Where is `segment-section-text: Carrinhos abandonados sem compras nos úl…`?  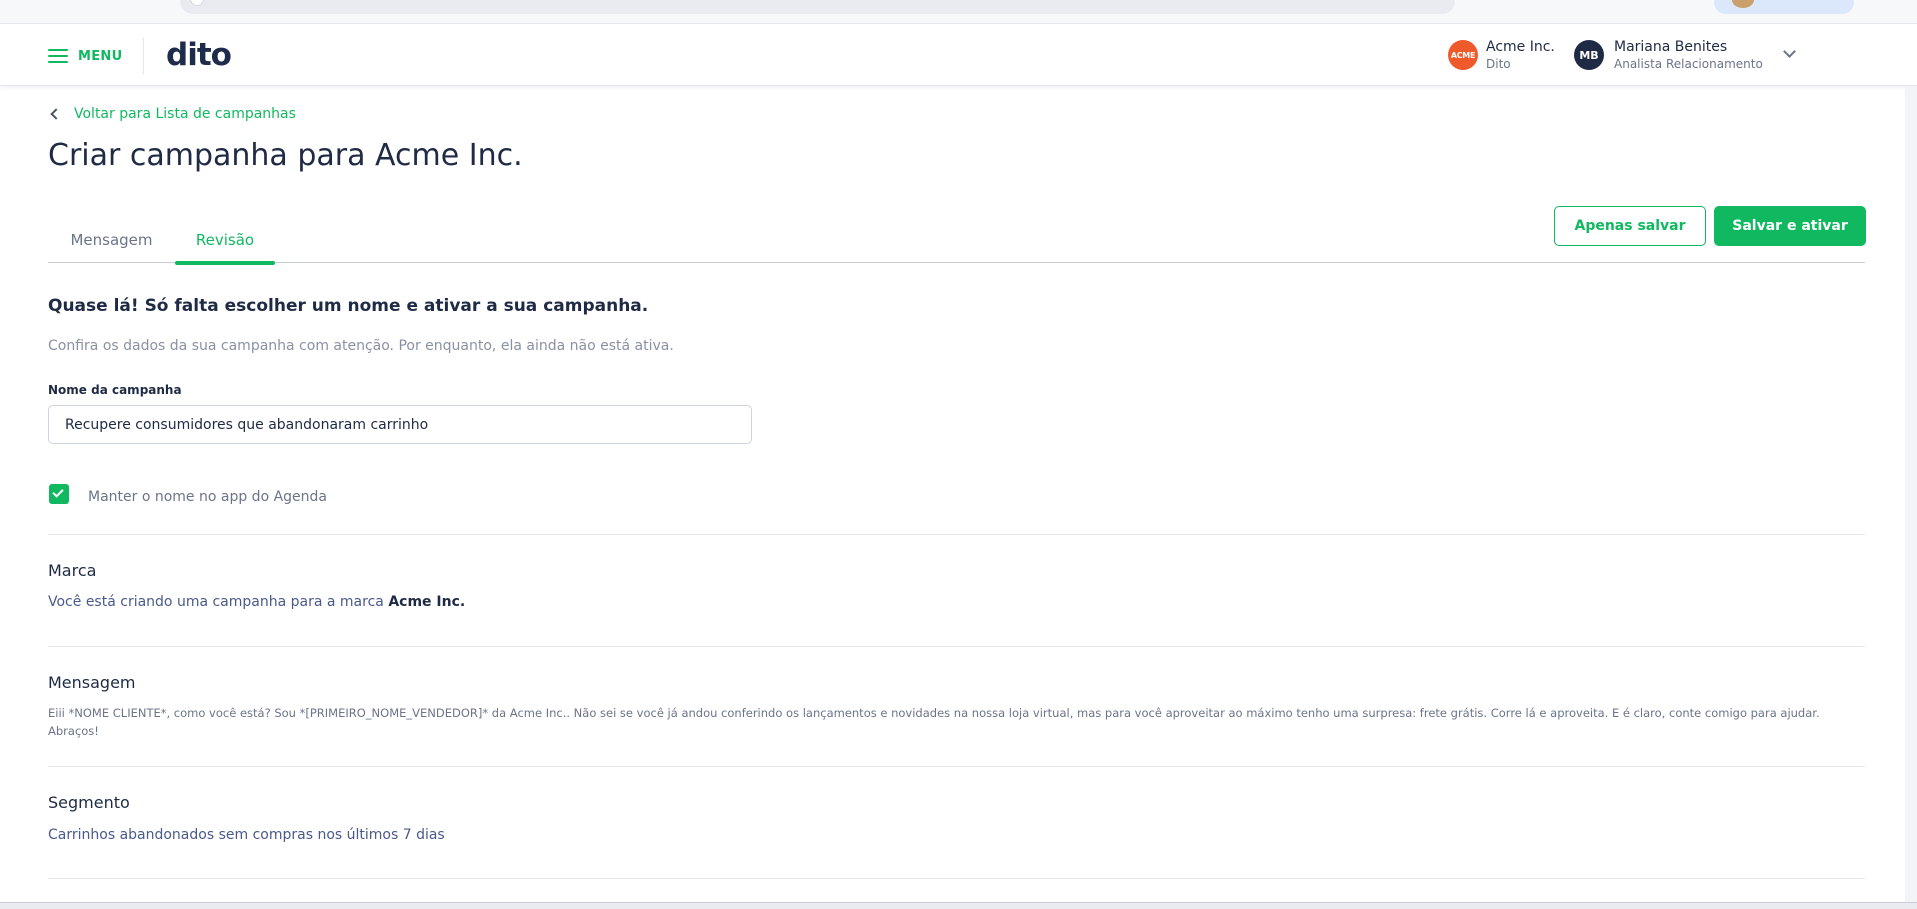 segment-section-text: Carrinhos abandonados sem compras nos úl… is located at coordinates (246, 835).